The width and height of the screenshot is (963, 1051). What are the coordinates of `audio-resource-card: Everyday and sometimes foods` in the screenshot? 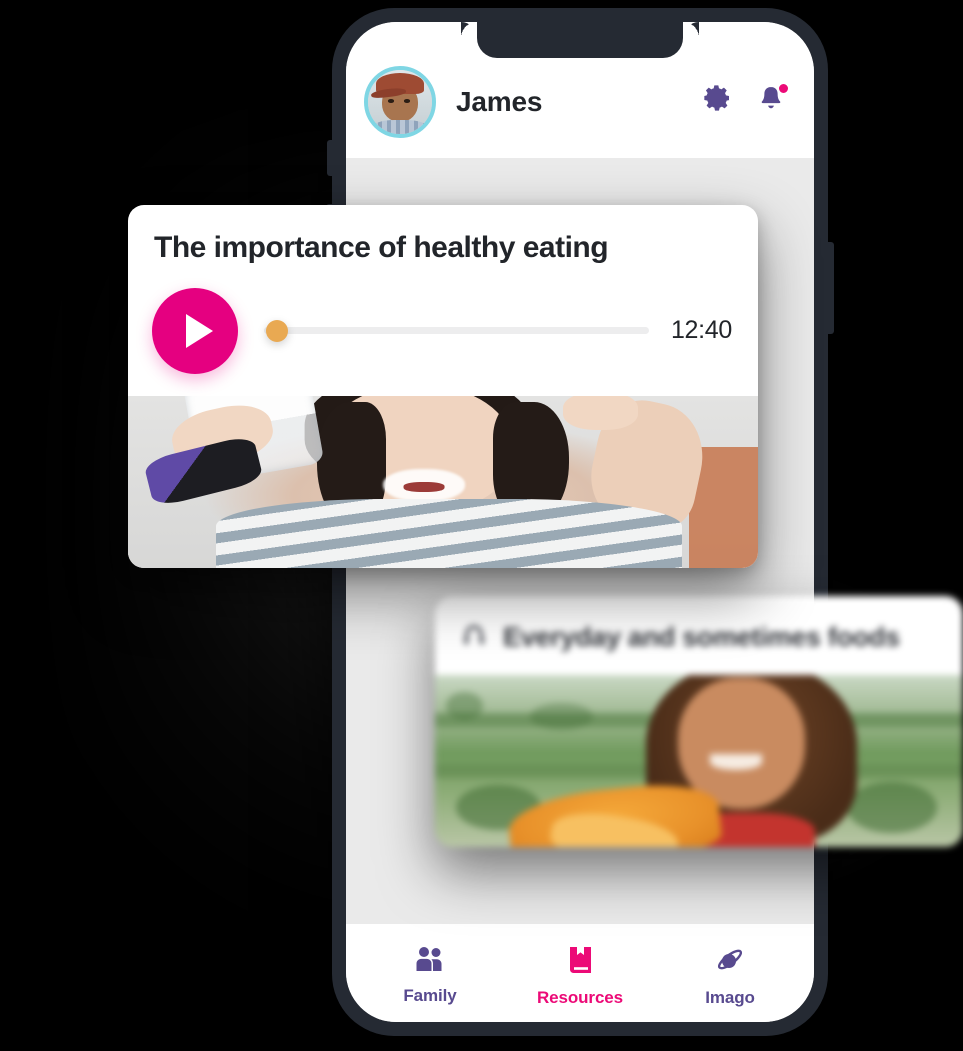 It's located at (699, 721).